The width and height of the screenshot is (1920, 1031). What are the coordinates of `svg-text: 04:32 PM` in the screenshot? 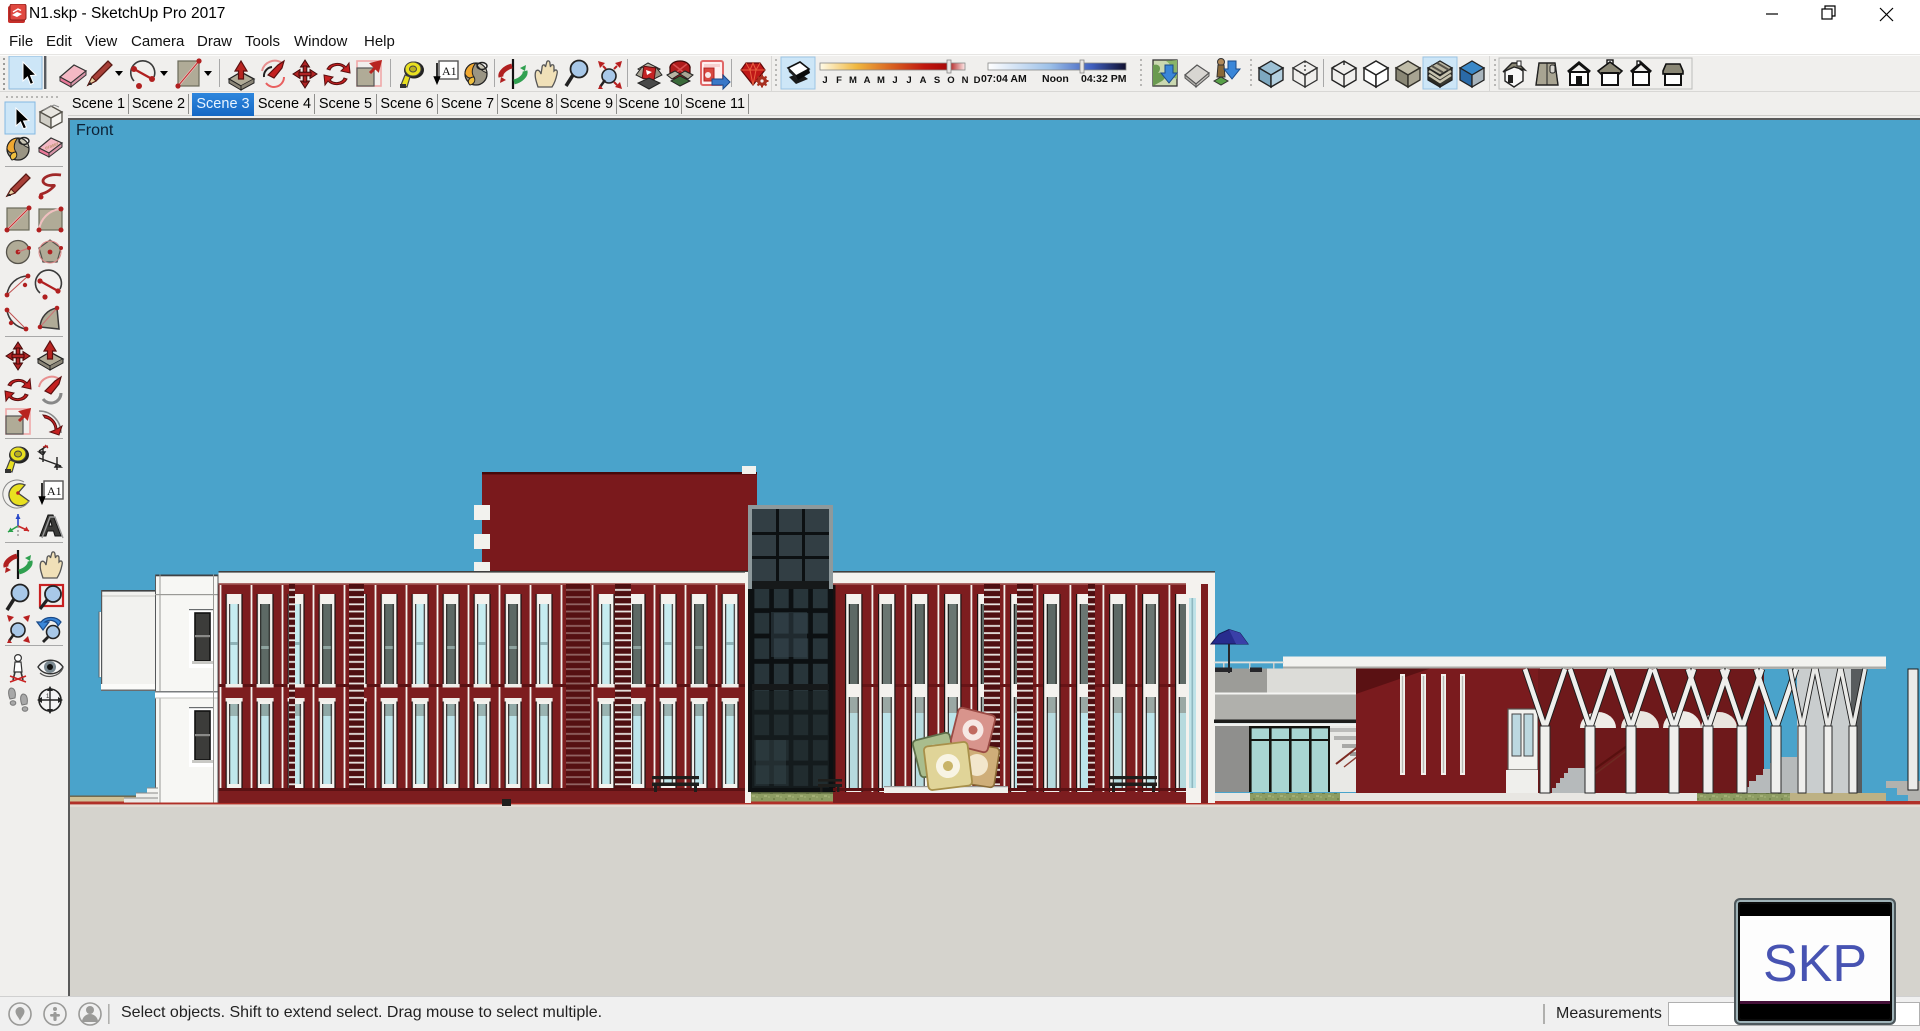 It's located at (1104, 79).